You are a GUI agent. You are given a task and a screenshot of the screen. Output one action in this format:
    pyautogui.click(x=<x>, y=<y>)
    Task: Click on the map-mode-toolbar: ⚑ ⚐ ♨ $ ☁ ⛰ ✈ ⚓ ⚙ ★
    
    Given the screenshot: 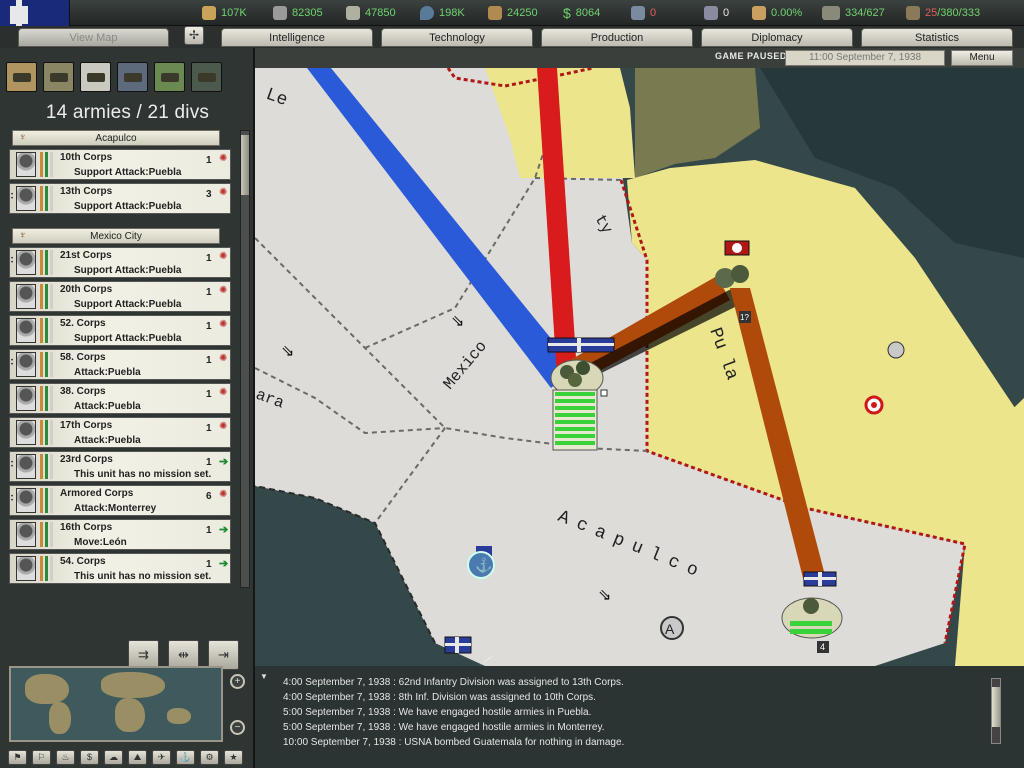 What is the action you would take?
    pyautogui.click(x=125, y=757)
    